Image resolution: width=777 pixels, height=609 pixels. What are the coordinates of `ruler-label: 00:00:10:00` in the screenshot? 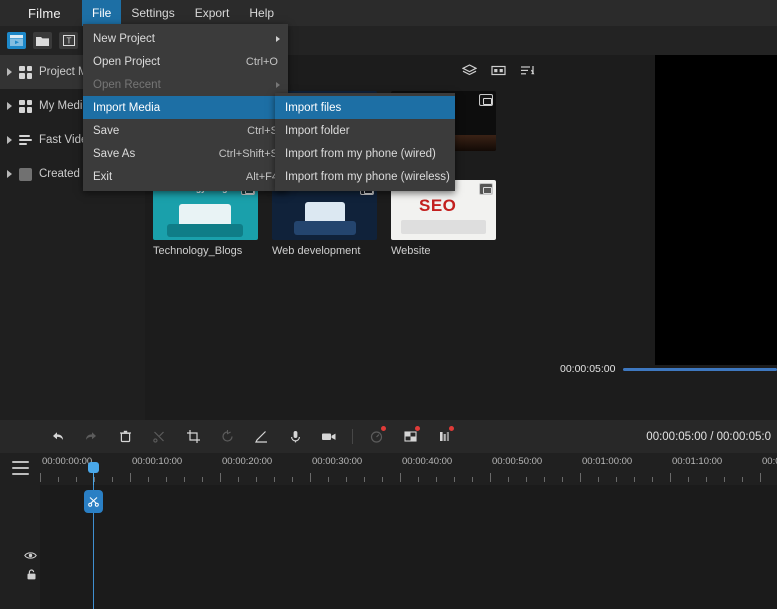 It's located at (157, 461).